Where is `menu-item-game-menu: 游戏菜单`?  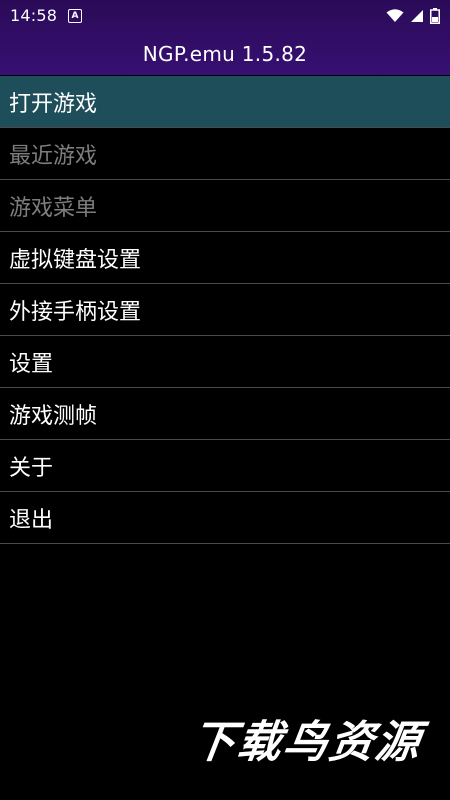
menu-item-game-menu: 游戏菜单 is located at coordinates (225, 206).